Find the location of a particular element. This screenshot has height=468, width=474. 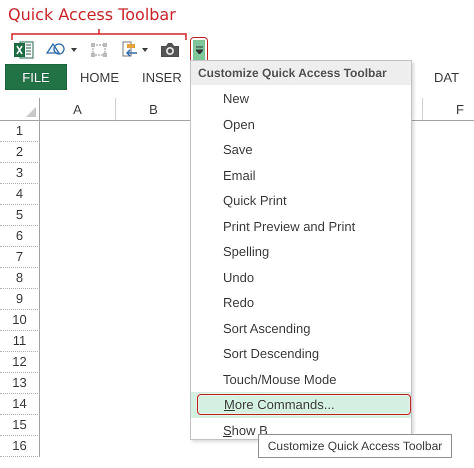

row-header: 2 is located at coordinates (20, 152).